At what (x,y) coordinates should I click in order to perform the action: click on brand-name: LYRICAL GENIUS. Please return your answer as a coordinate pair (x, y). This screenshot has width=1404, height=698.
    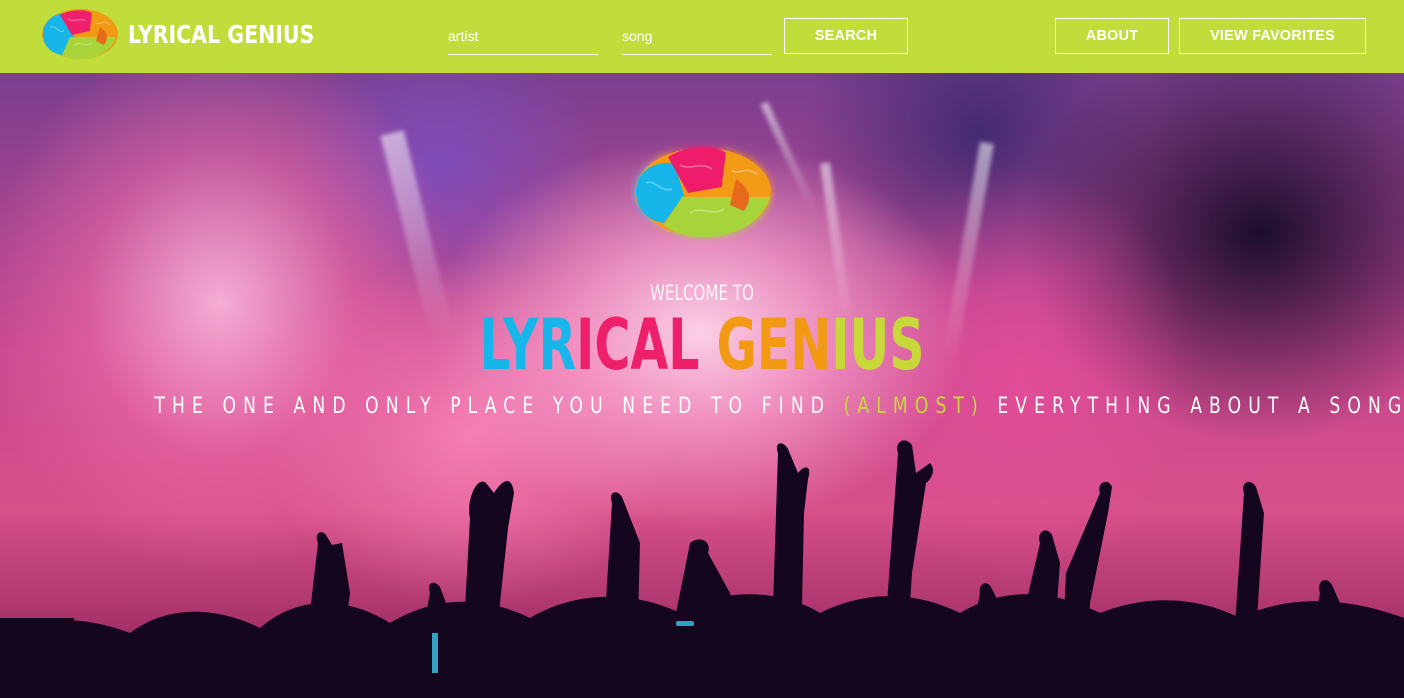
    Looking at the image, I should click on (221, 34).